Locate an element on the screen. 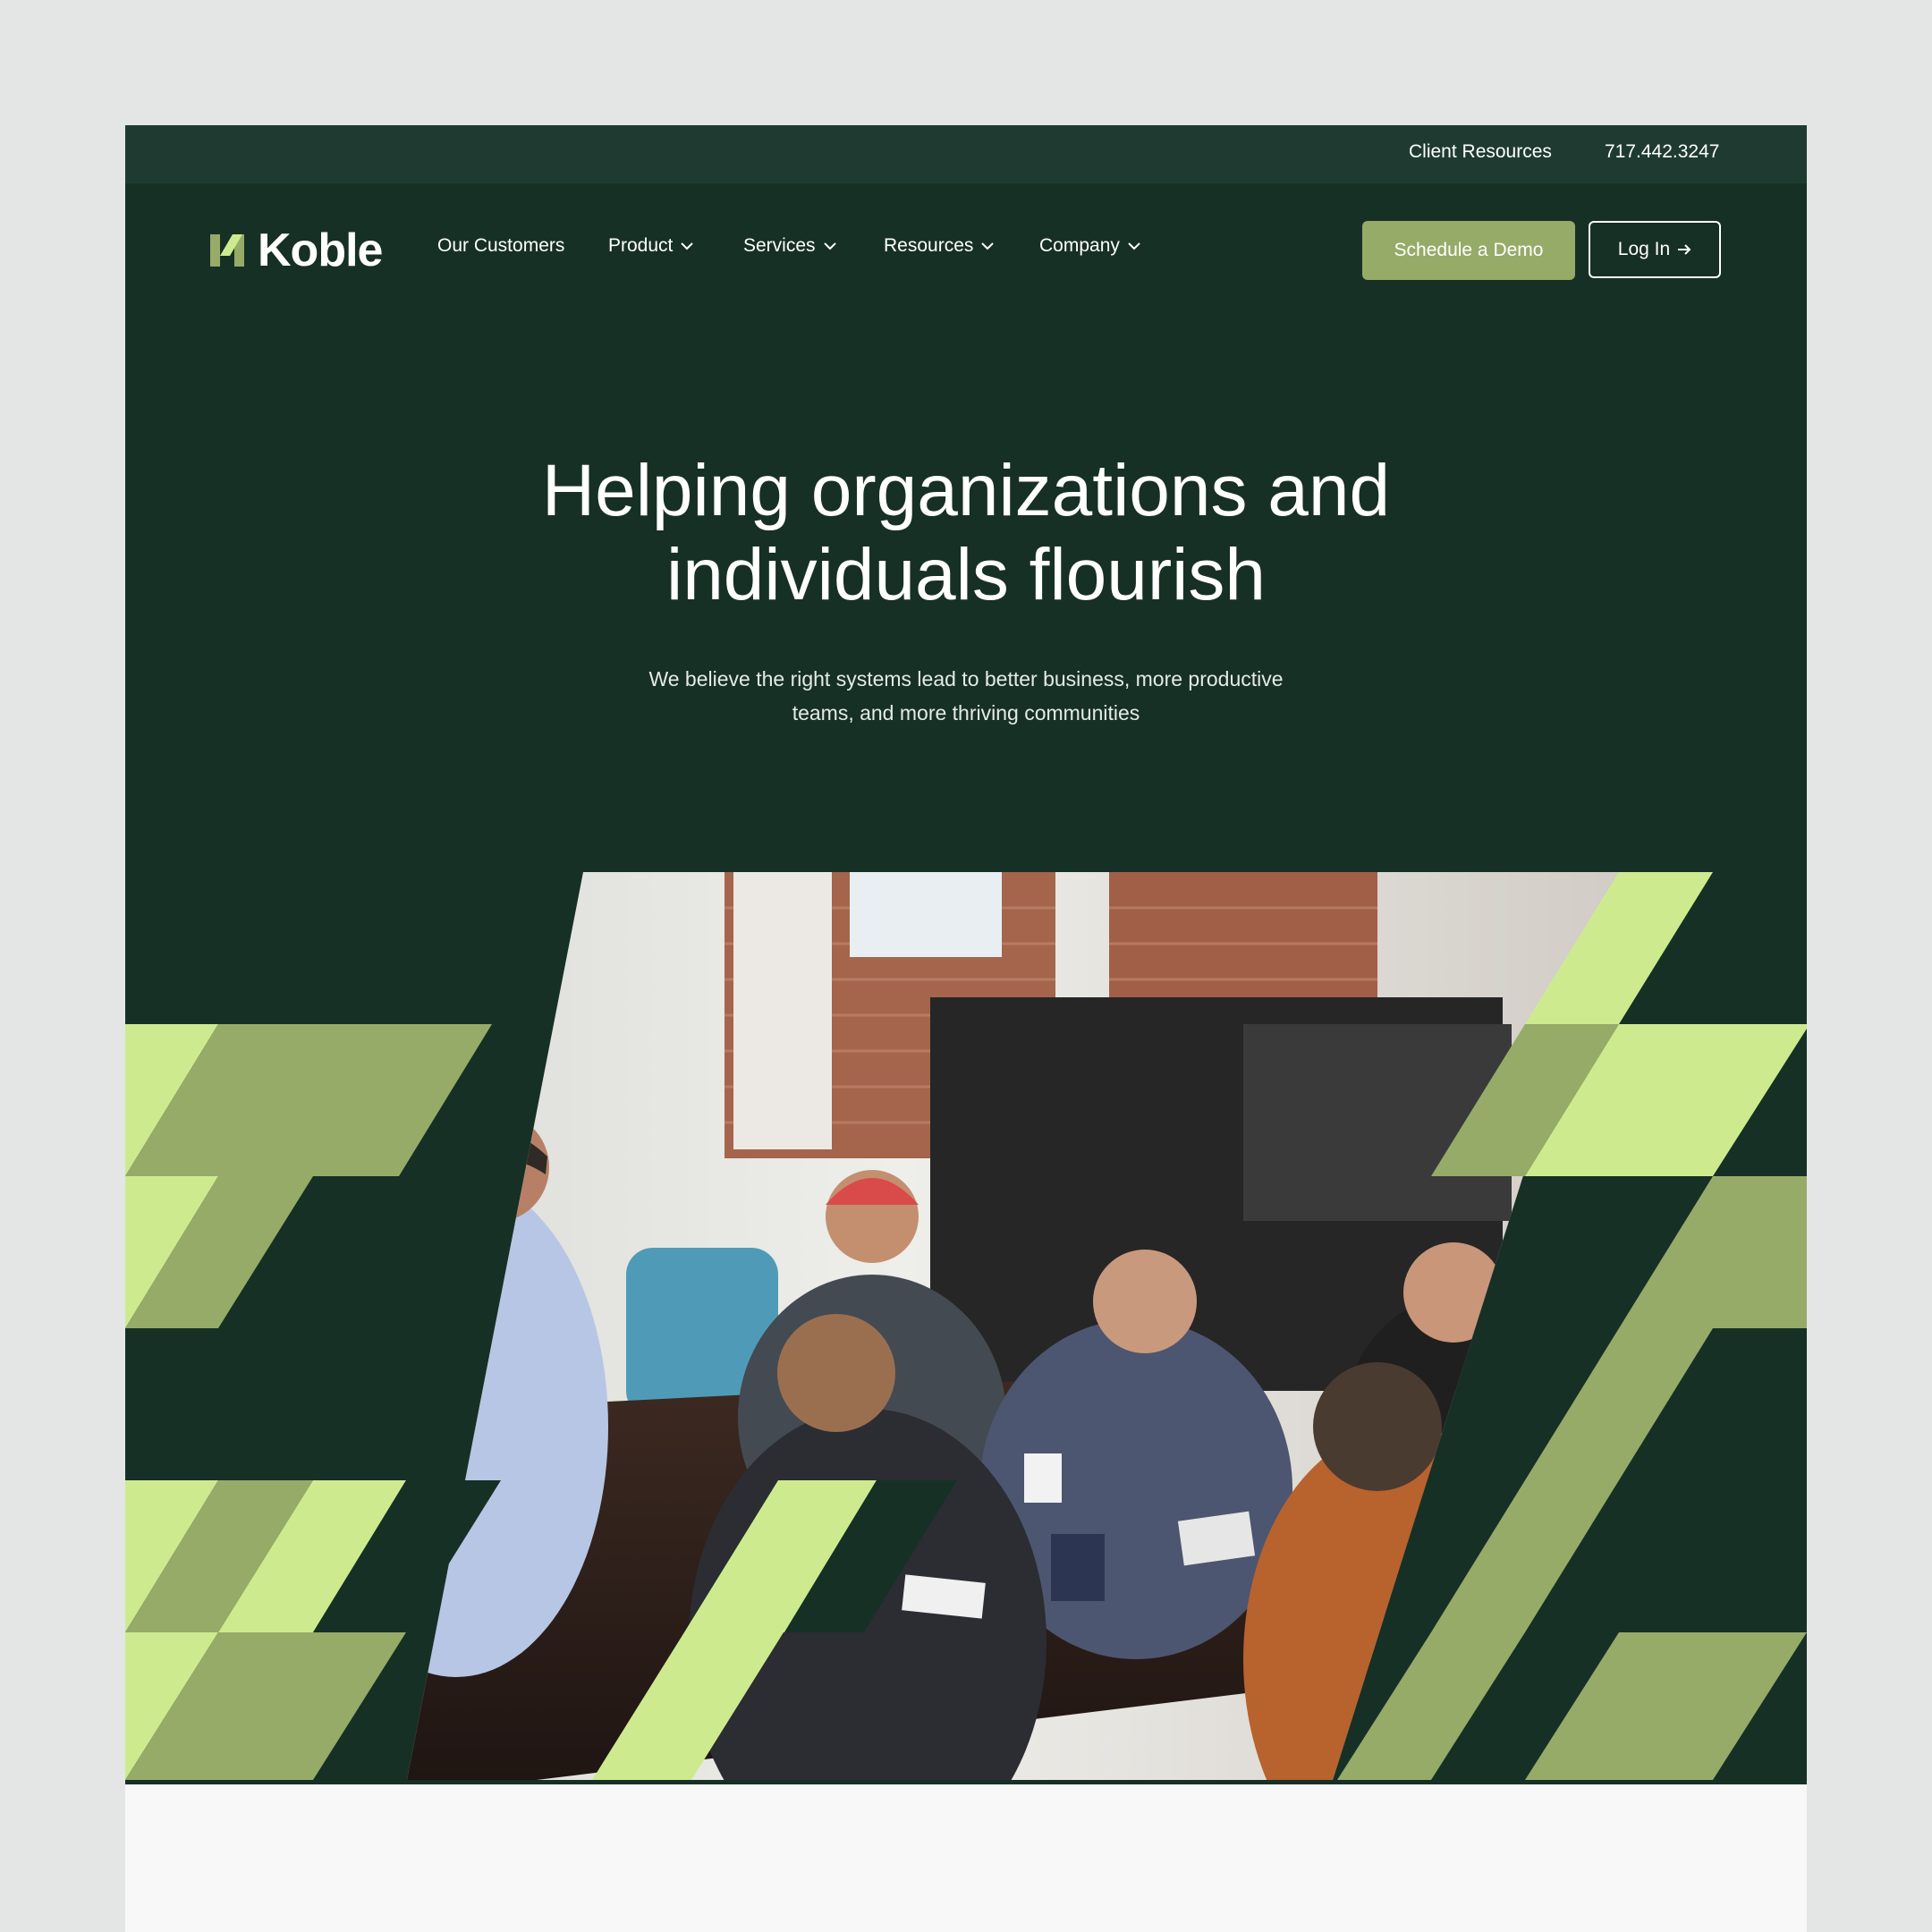  hero-subtitle-line-2: teams, and more thriving communities is located at coordinates (966, 712).